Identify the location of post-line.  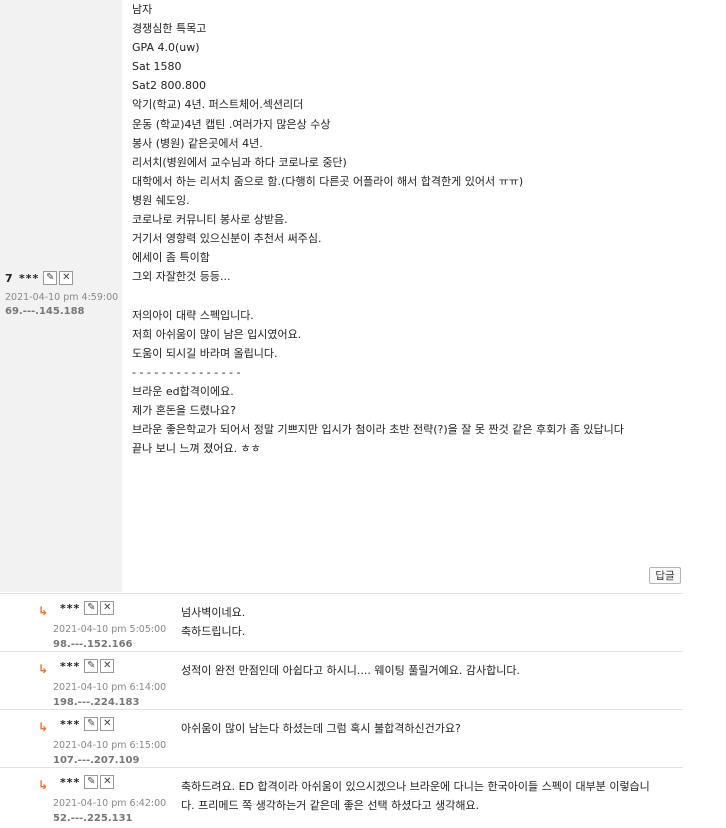
(404, 295).